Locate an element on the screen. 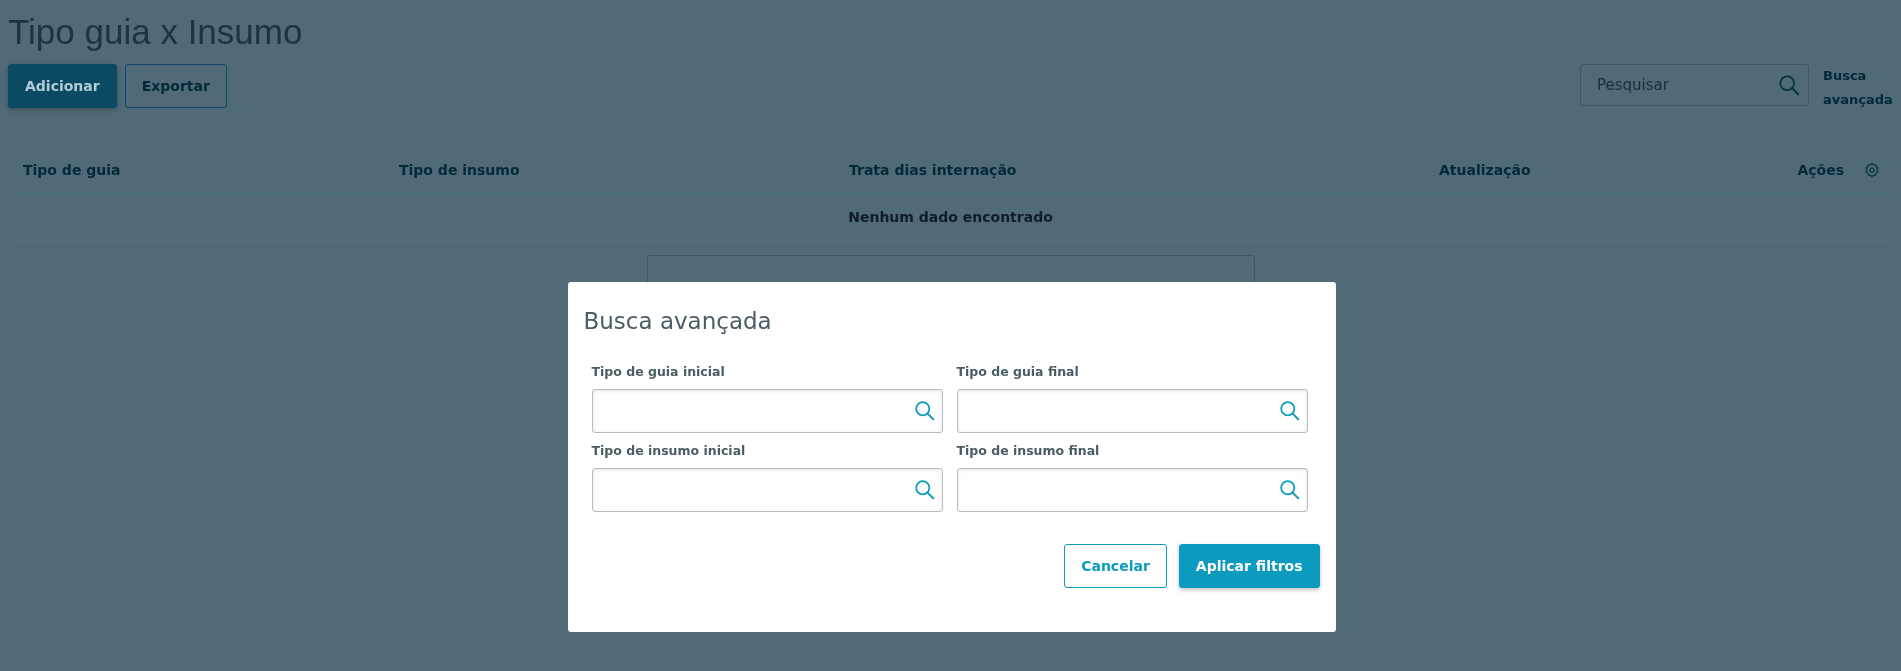  column-header: Trata dias internação is located at coordinates (1144, 170).